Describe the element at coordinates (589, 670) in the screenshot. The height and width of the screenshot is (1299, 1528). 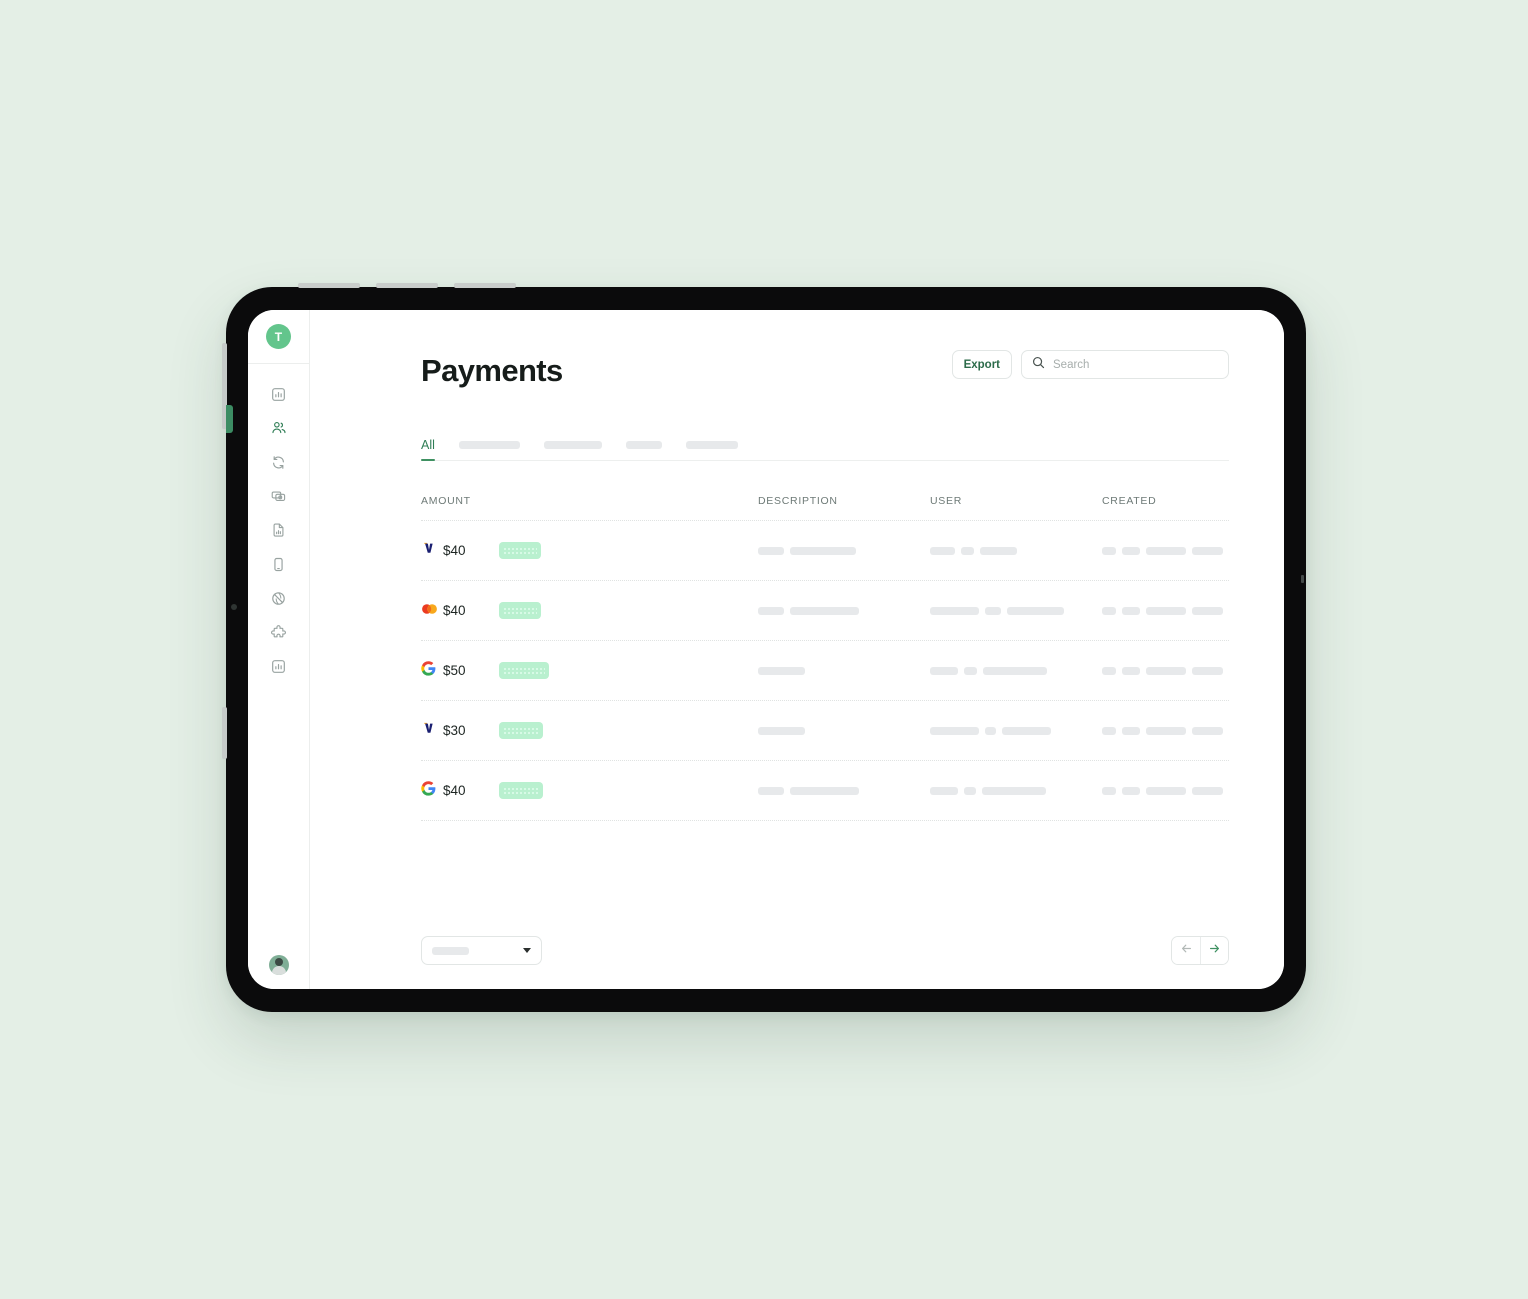
I see `cell-amount: $50` at that location.